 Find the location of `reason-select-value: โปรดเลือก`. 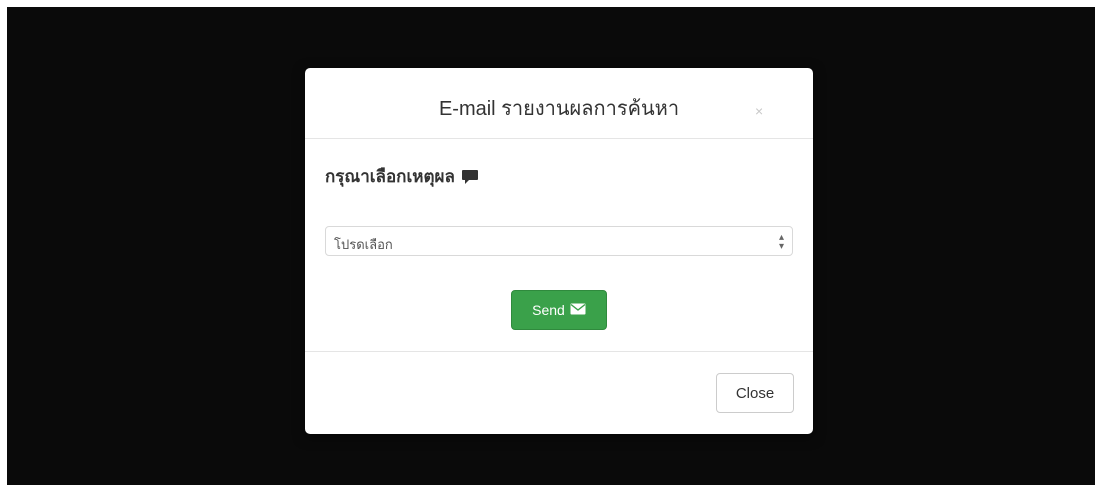

reason-select-value: โปรดเลือก is located at coordinates (363, 244).